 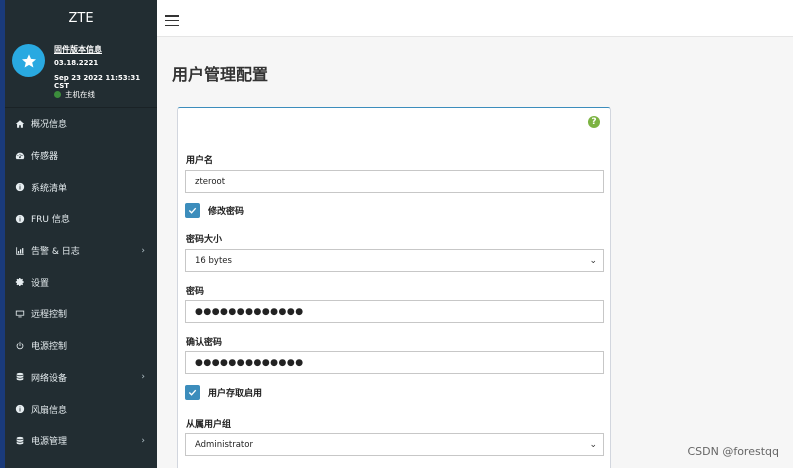 What do you see at coordinates (81, 187) in the screenshot?
I see `sidebar-item-system-inventory: 系统清单` at bounding box center [81, 187].